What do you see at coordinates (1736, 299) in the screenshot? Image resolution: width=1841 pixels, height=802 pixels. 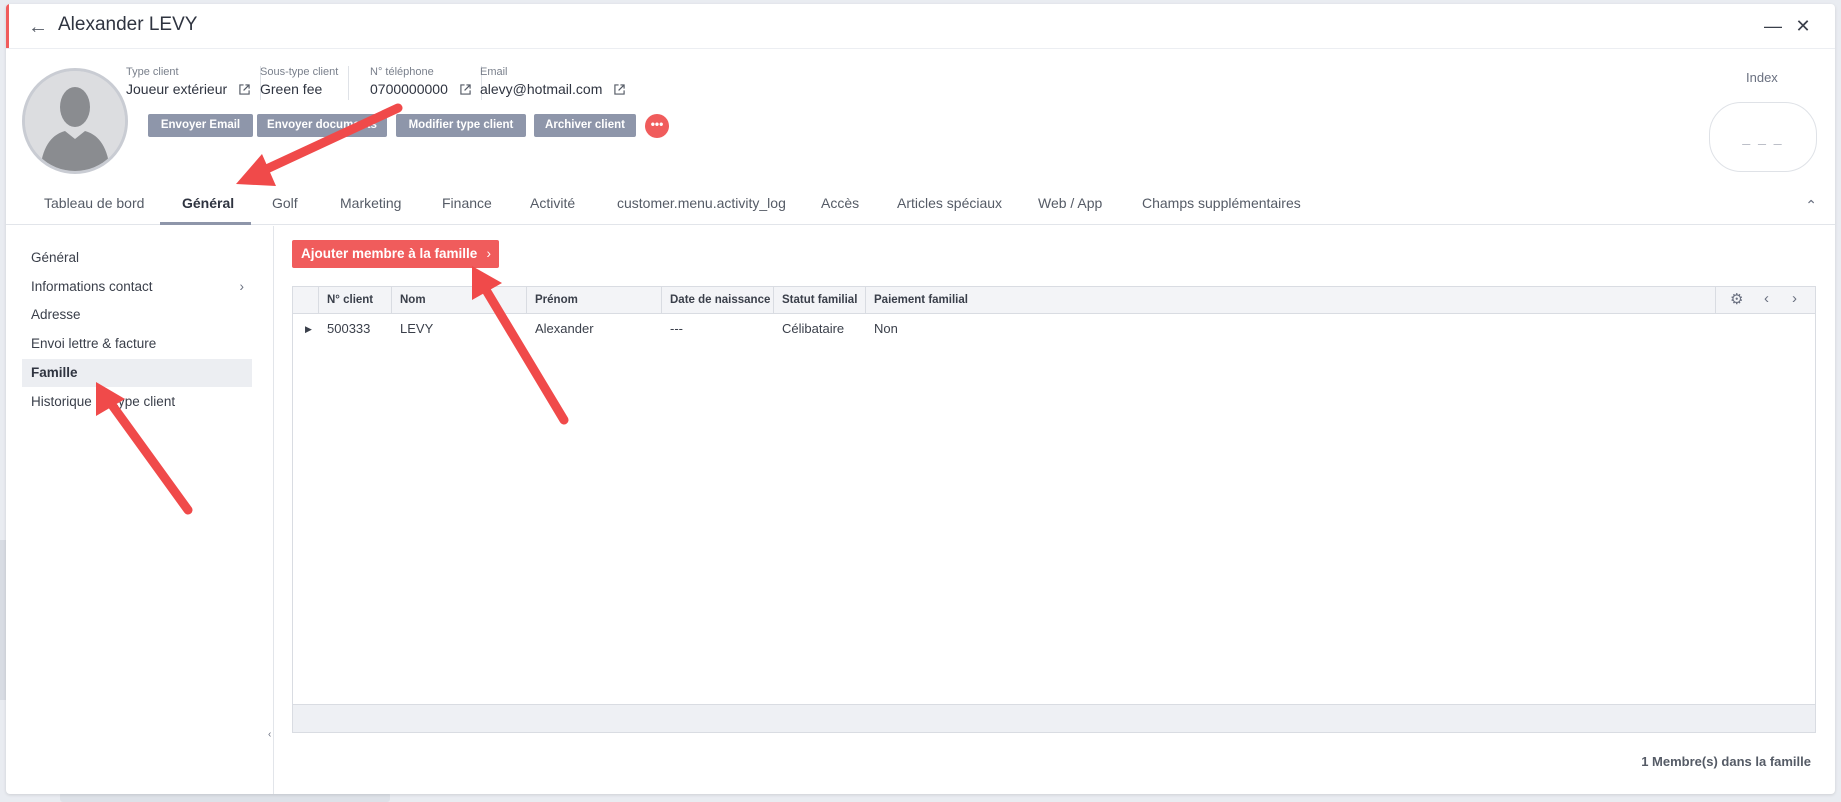 I see `gear-icon: ⚙` at bounding box center [1736, 299].